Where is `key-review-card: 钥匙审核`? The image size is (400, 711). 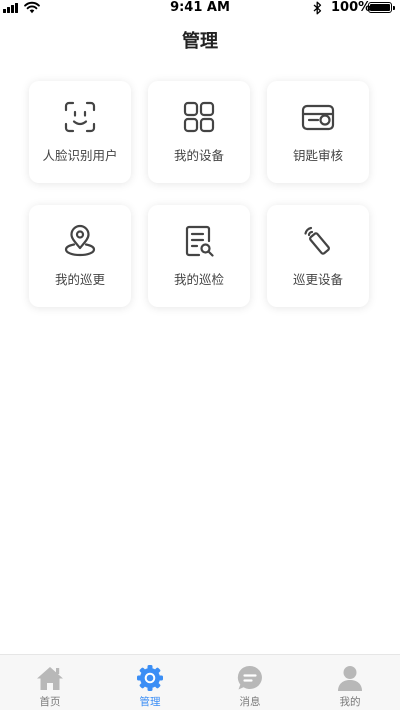 key-review-card: 钥匙审核 is located at coordinates (318, 132).